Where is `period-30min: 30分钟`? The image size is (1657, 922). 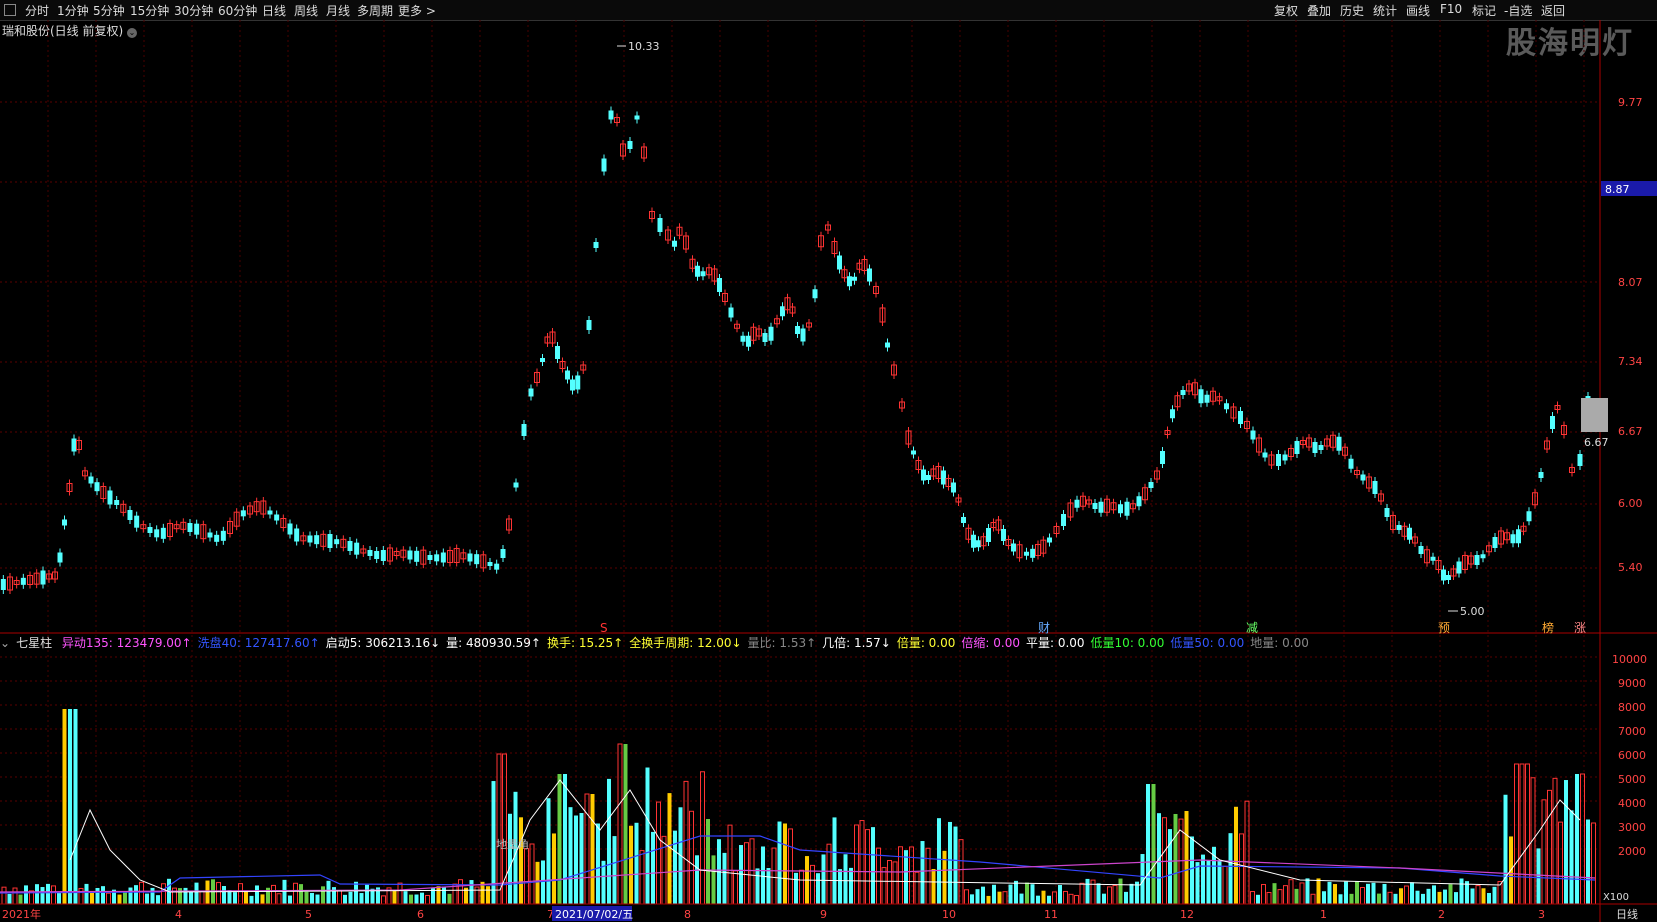 period-30min: 30分钟 is located at coordinates (193, 10).